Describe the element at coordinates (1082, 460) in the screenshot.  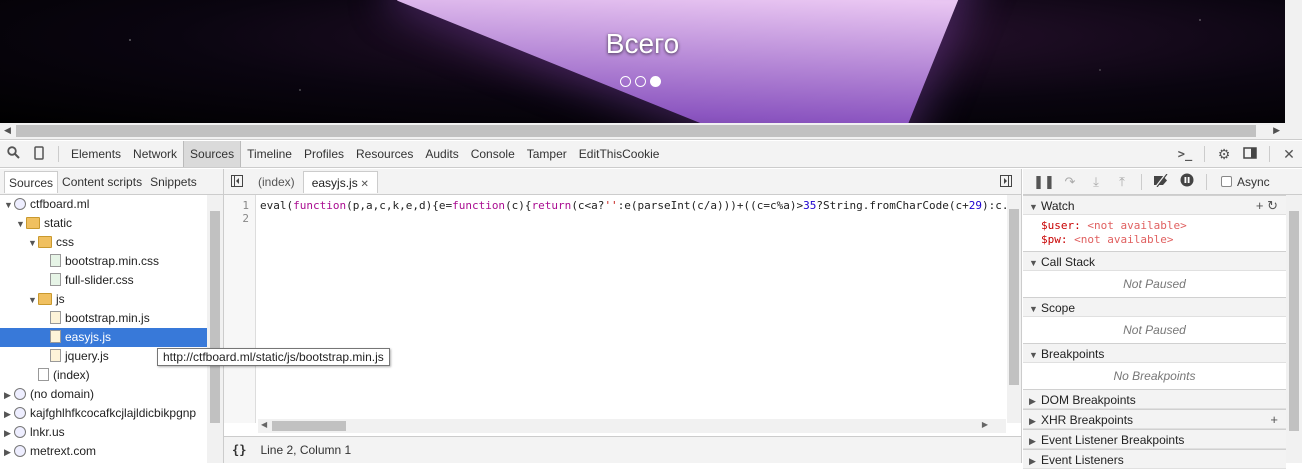
I see `pane-title: Event Listeners` at that location.